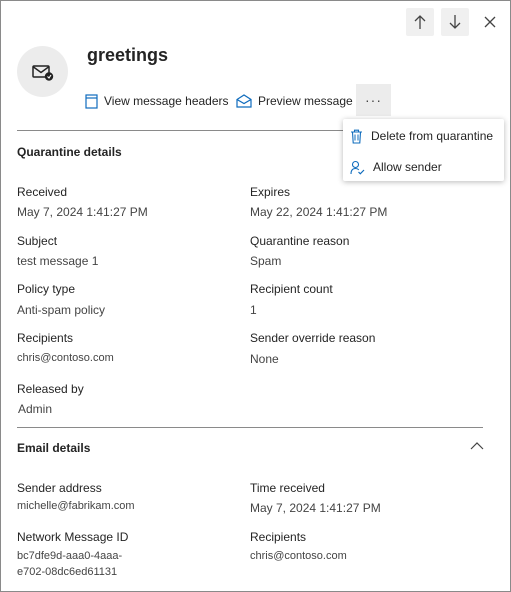 This screenshot has height=592, width=511. I want to click on sender-override-reason-value: None, so click(264, 359).